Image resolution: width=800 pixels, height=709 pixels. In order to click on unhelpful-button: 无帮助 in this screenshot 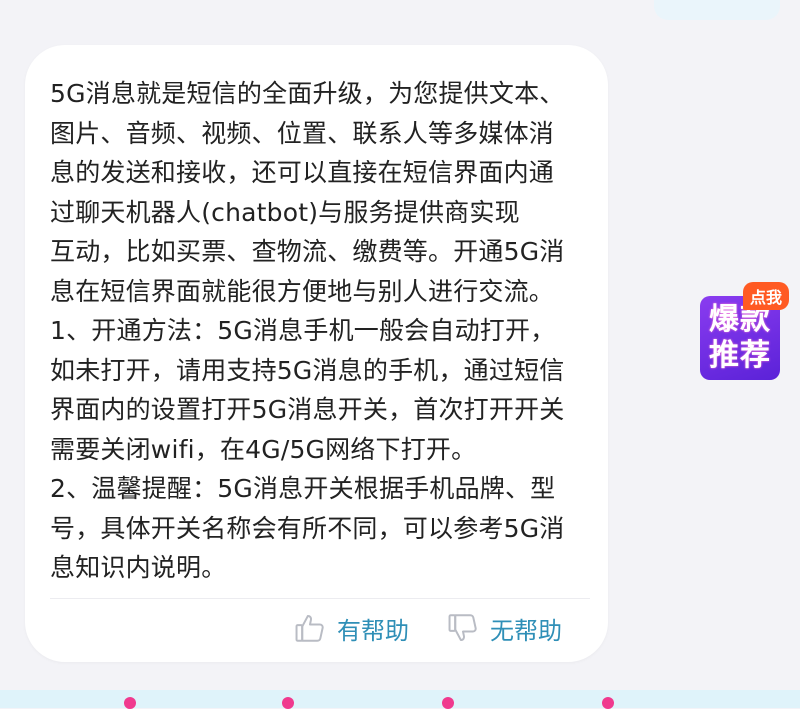, I will do `click(504, 628)`.